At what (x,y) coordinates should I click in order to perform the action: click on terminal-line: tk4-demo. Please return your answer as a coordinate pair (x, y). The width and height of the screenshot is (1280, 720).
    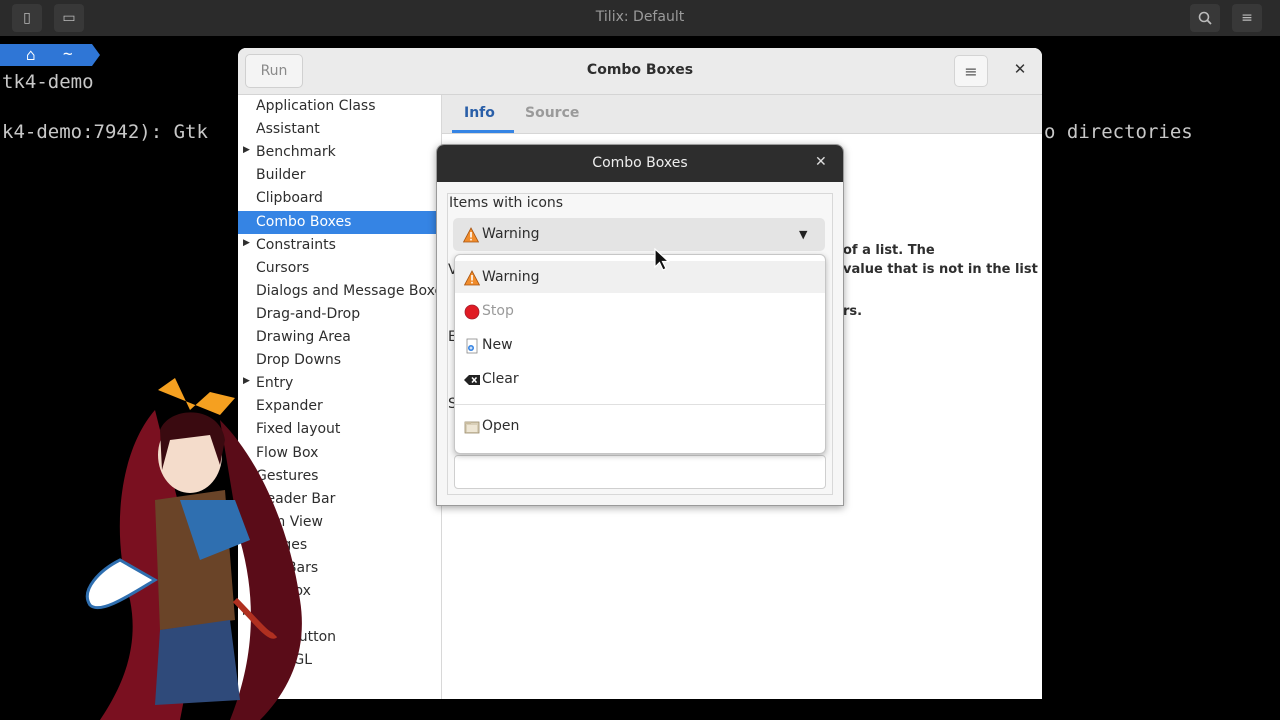
    Looking at the image, I should click on (48, 82).